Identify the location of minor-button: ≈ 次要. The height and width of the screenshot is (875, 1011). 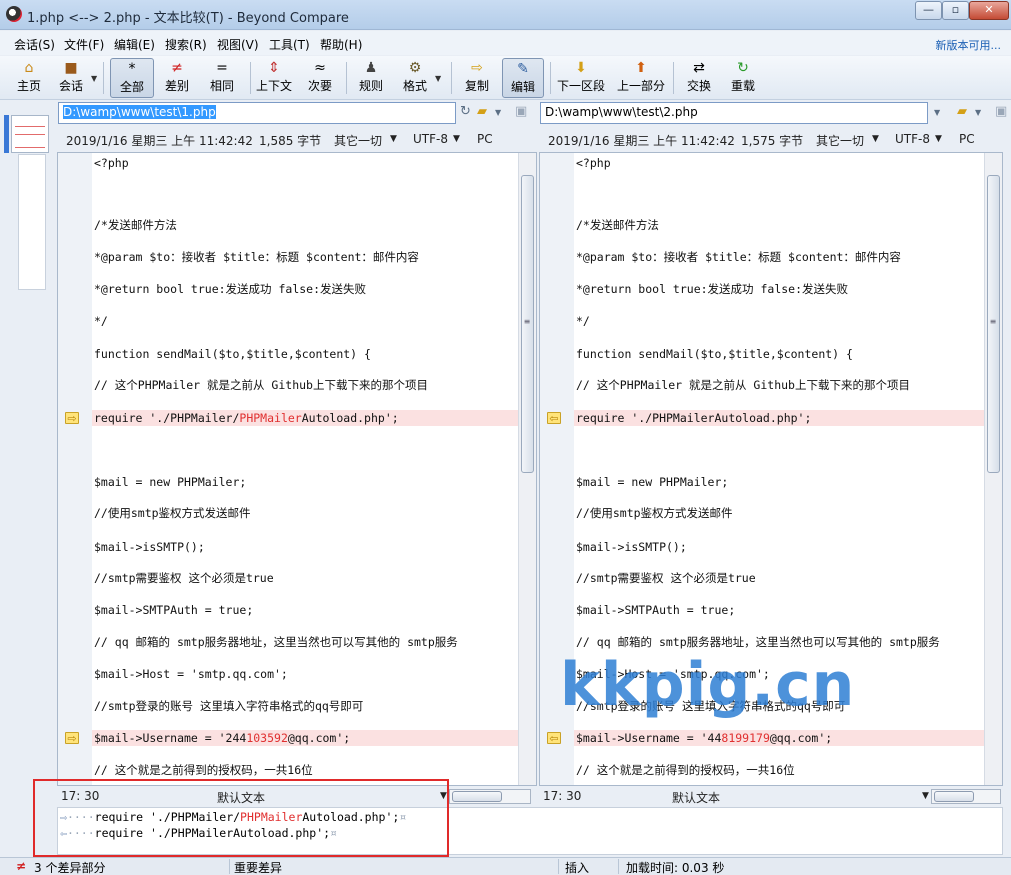
(320, 78).